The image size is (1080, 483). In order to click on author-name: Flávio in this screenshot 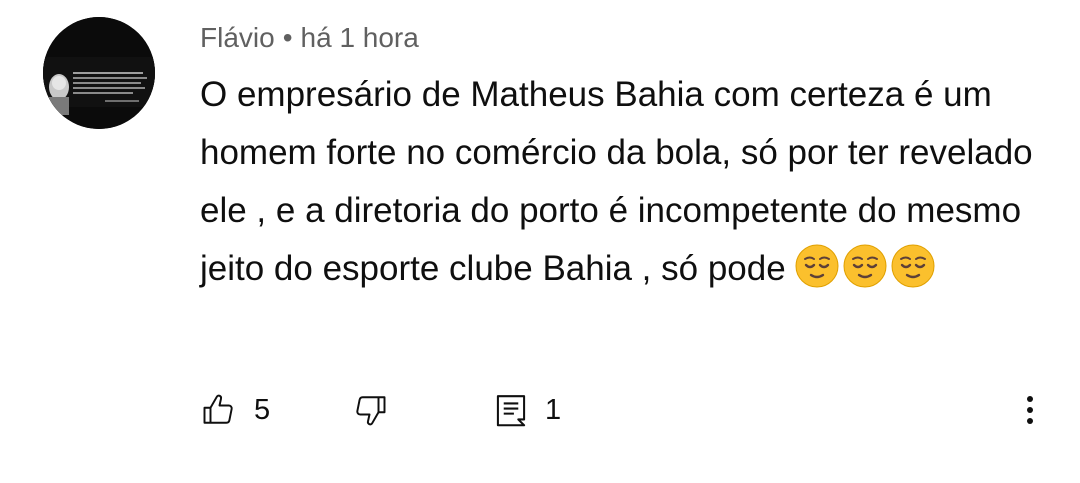, I will do `click(237, 37)`.